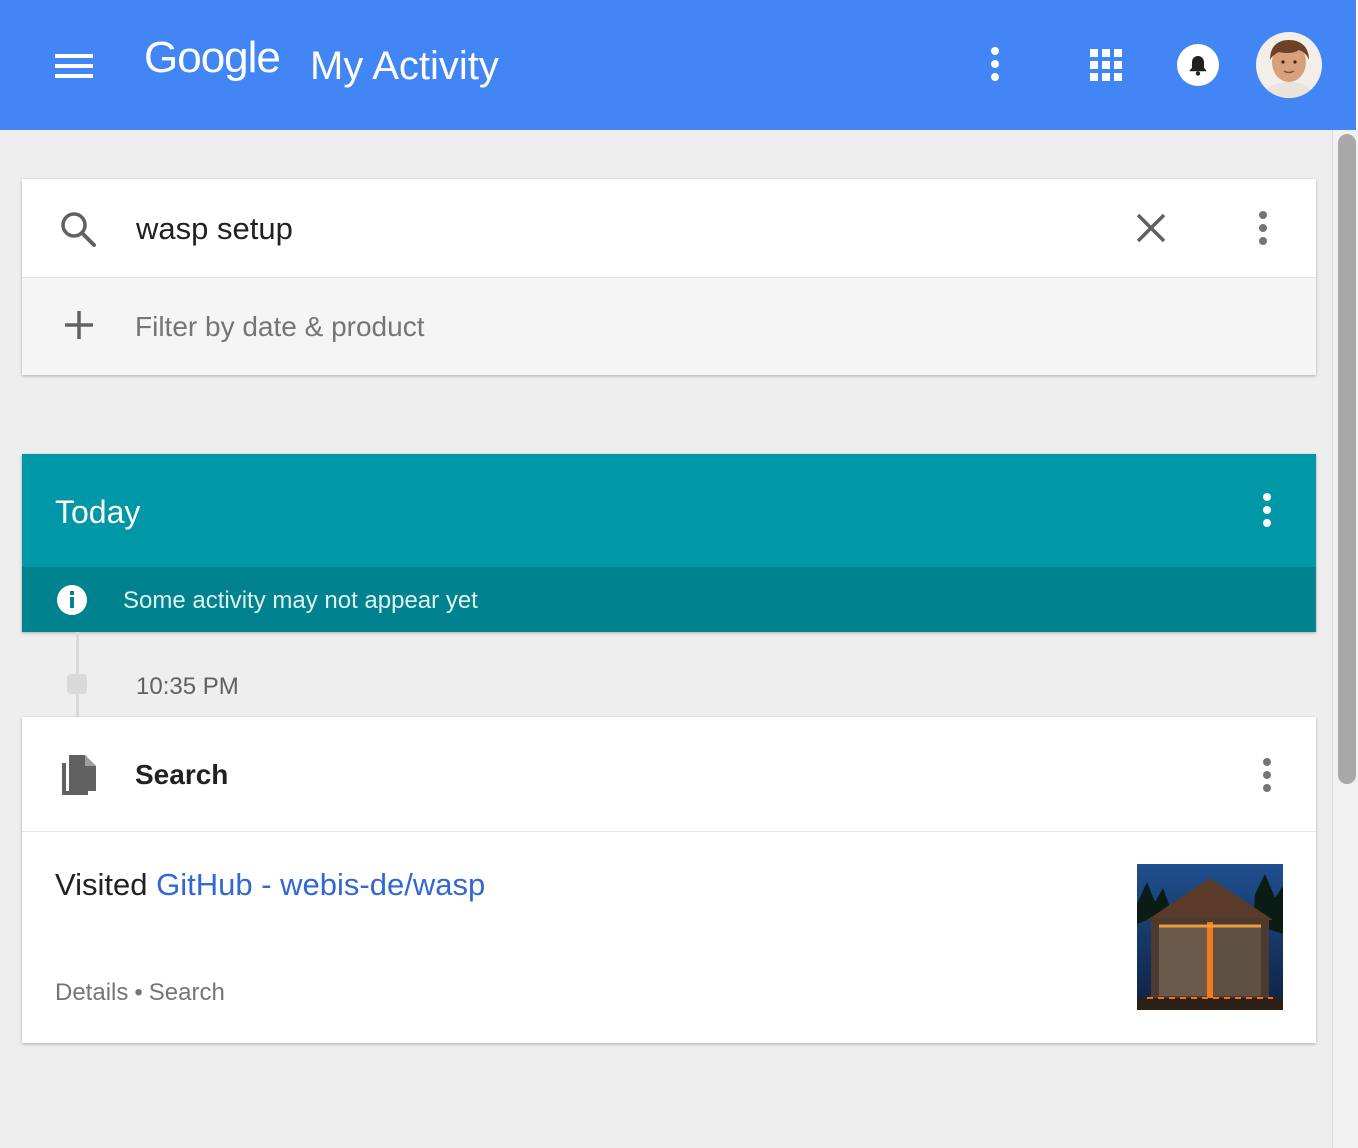 This screenshot has height=1148, width=1358. I want to click on document-icon, so click(79, 775).